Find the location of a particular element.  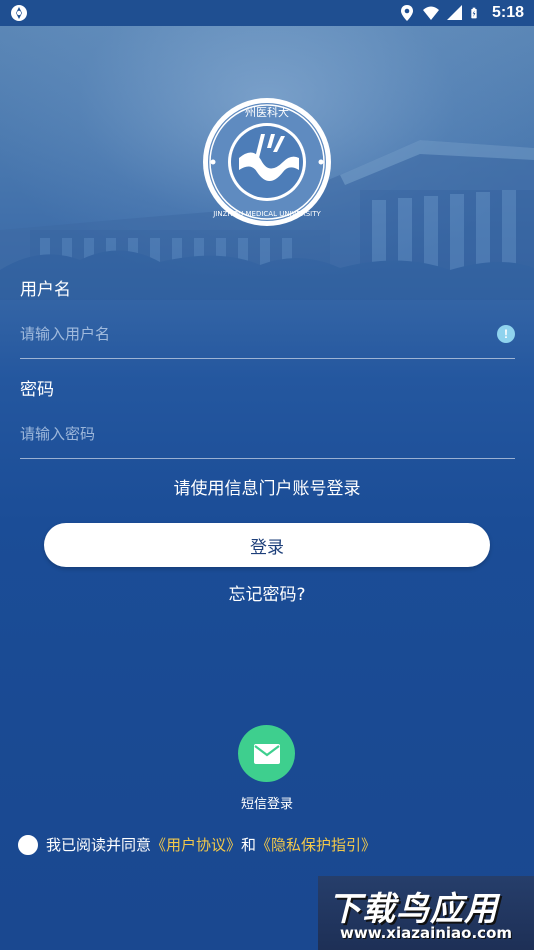

app-notification-icon is located at coordinates (19, 13).